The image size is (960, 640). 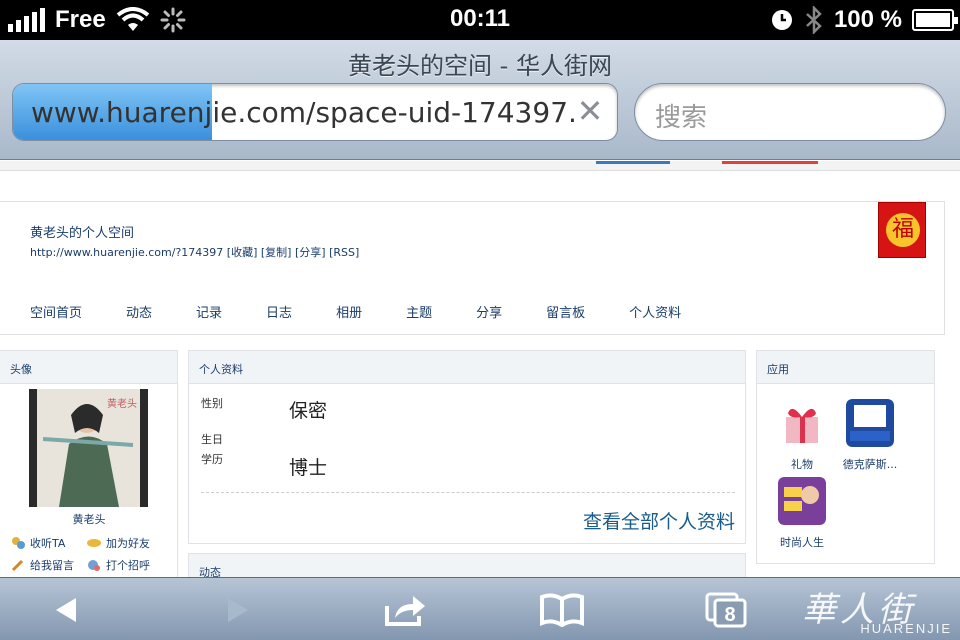 I want to click on app-fashion-life-label: 时尚人生, so click(x=802, y=542).